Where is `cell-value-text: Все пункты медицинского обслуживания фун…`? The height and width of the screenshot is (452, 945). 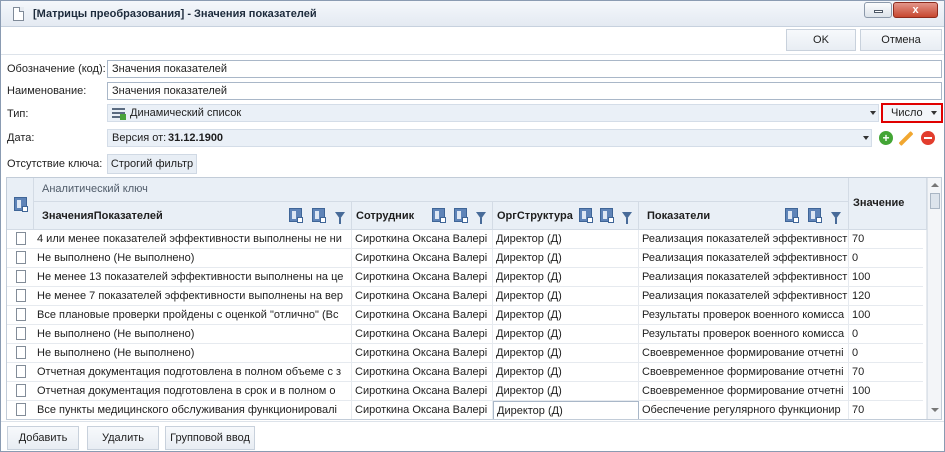 cell-value-text: Все пункты медицинского обслуживания фун… is located at coordinates (193, 410).